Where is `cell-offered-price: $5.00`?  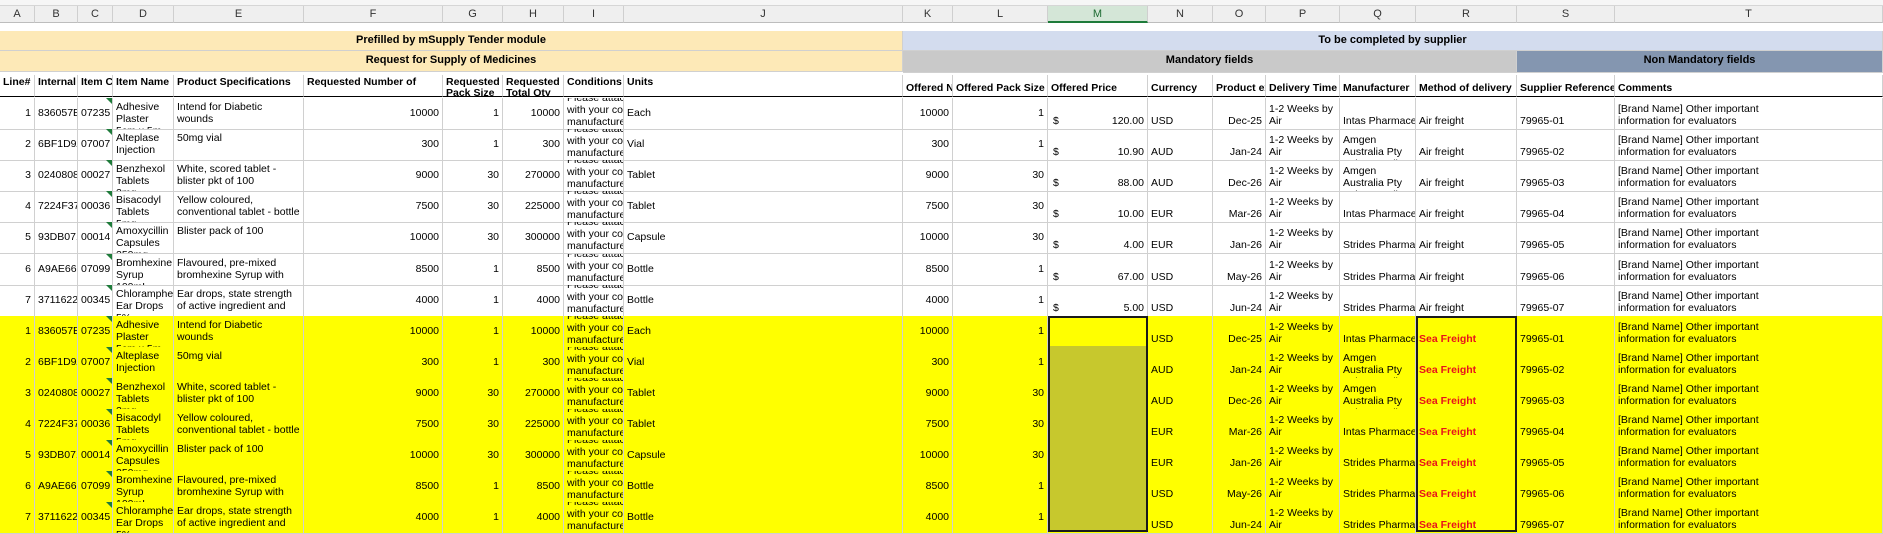 cell-offered-price: $5.00 is located at coordinates (1098, 301).